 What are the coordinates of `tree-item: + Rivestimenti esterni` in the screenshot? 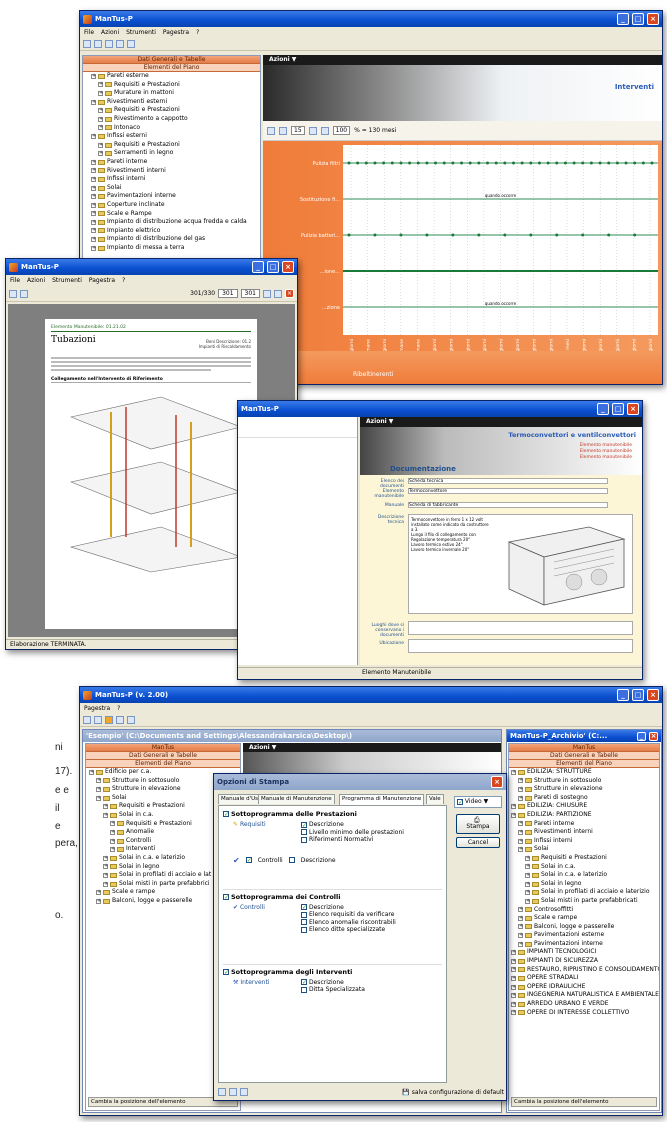 It's located at (175, 102).